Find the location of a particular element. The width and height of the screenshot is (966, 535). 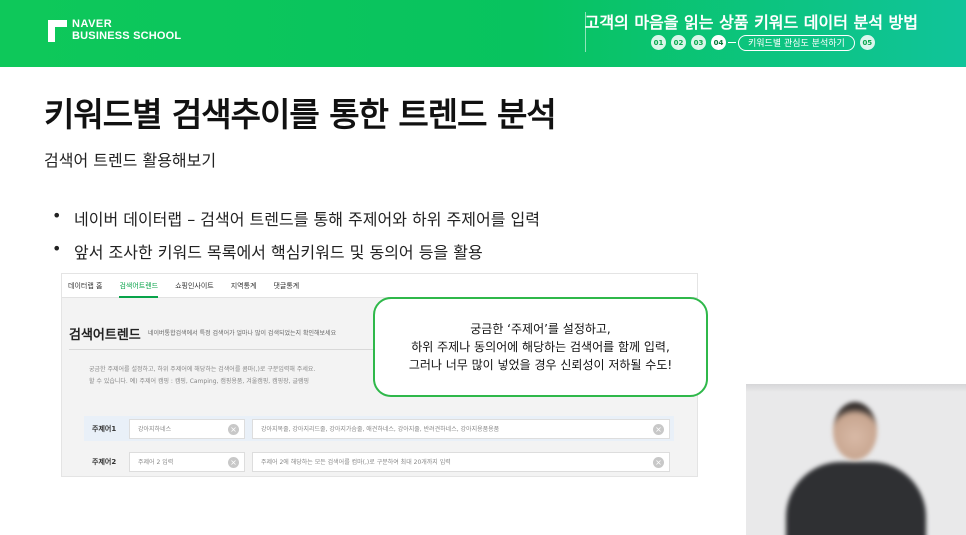

slide-subtitle: 검색어 트렌드 활용해보기 is located at coordinates (130, 160).